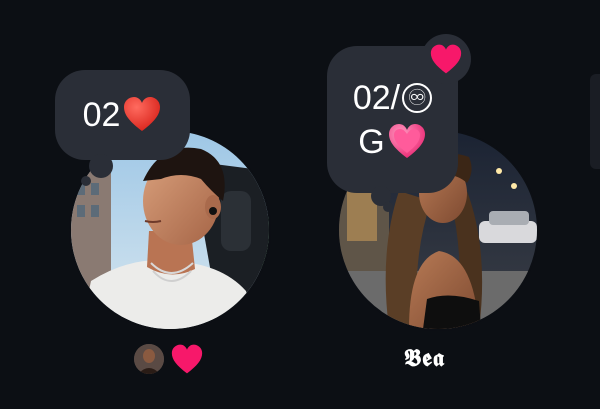  I want to click on username-2: 𝕭𝖊𝖆, so click(424, 357).